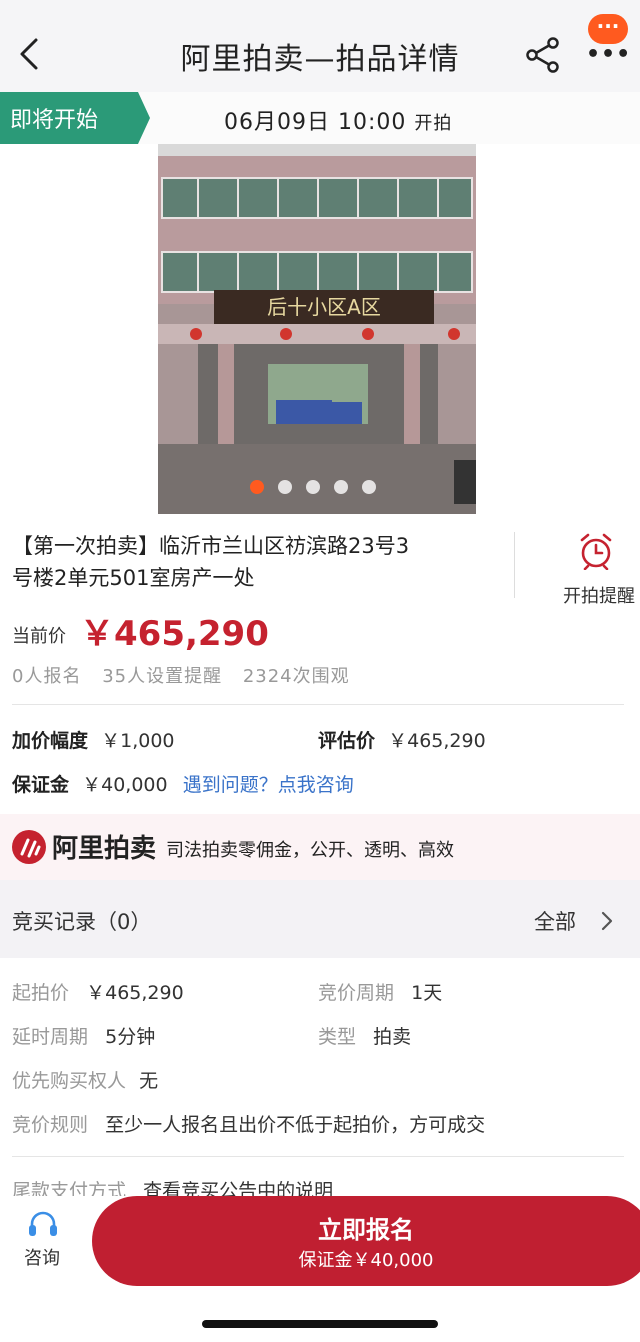 The width and height of the screenshot is (640, 1342). Describe the element at coordinates (315, 122) in the screenshot. I see `start-time-value: 06月09日 10:00` at that location.